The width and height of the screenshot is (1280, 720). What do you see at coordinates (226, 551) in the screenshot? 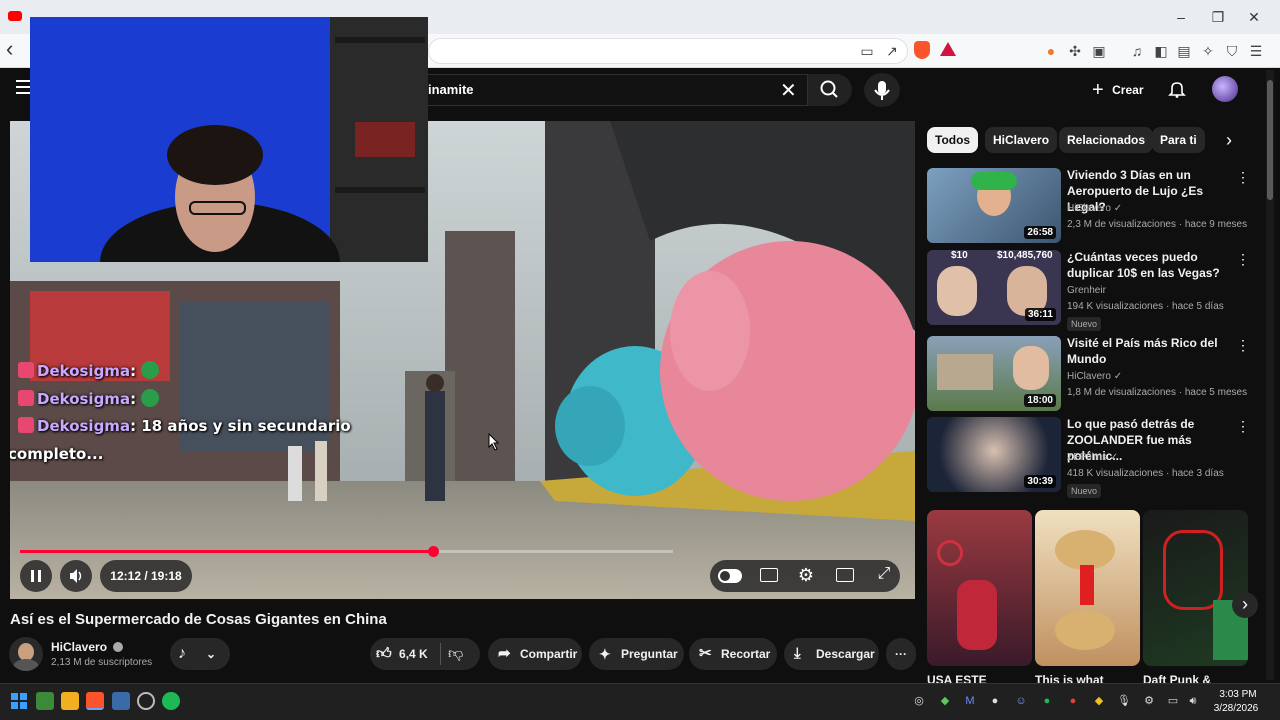
I see `progress-played` at bounding box center [226, 551].